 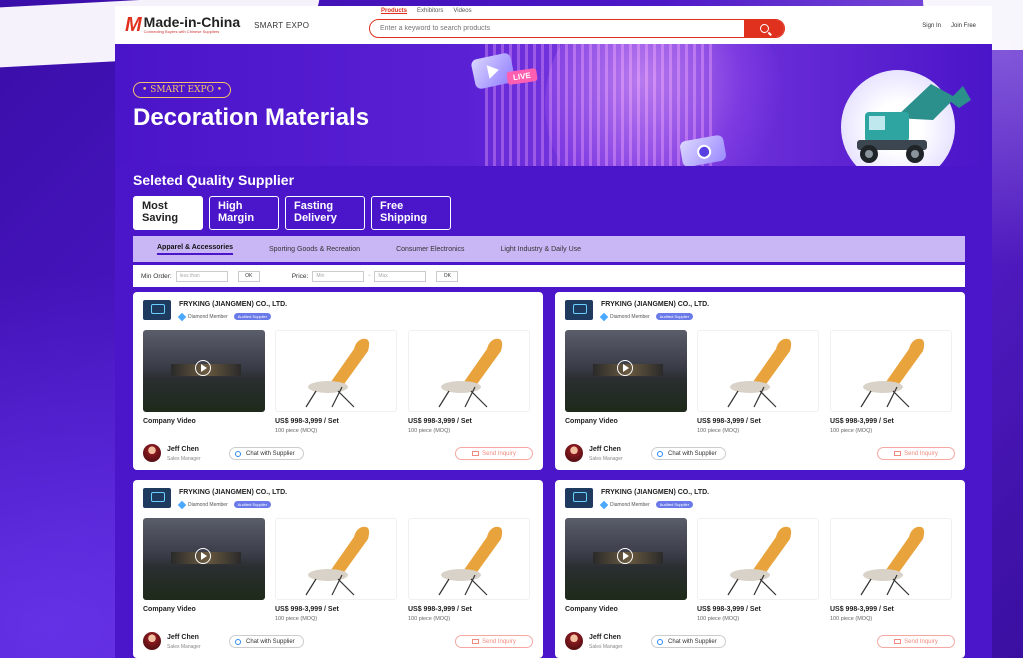 What do you see at coordinates (300, 276) in the screenshot?
I see `price-label: Price:` at bounding box center [300, 276].